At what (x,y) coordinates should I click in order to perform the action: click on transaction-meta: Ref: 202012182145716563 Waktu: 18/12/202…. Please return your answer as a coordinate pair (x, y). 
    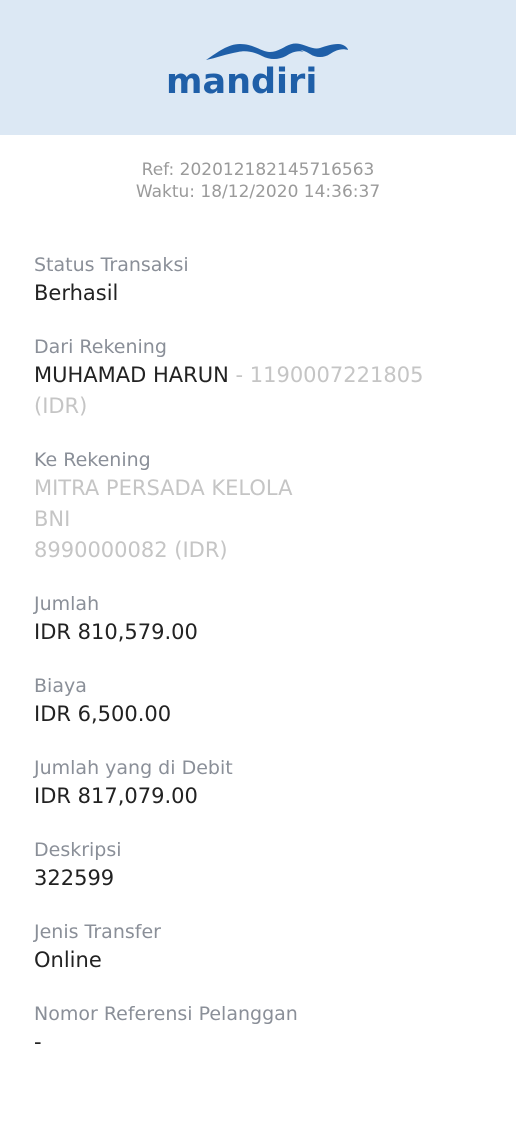
    Looking at the image, I should click on (258, 181).